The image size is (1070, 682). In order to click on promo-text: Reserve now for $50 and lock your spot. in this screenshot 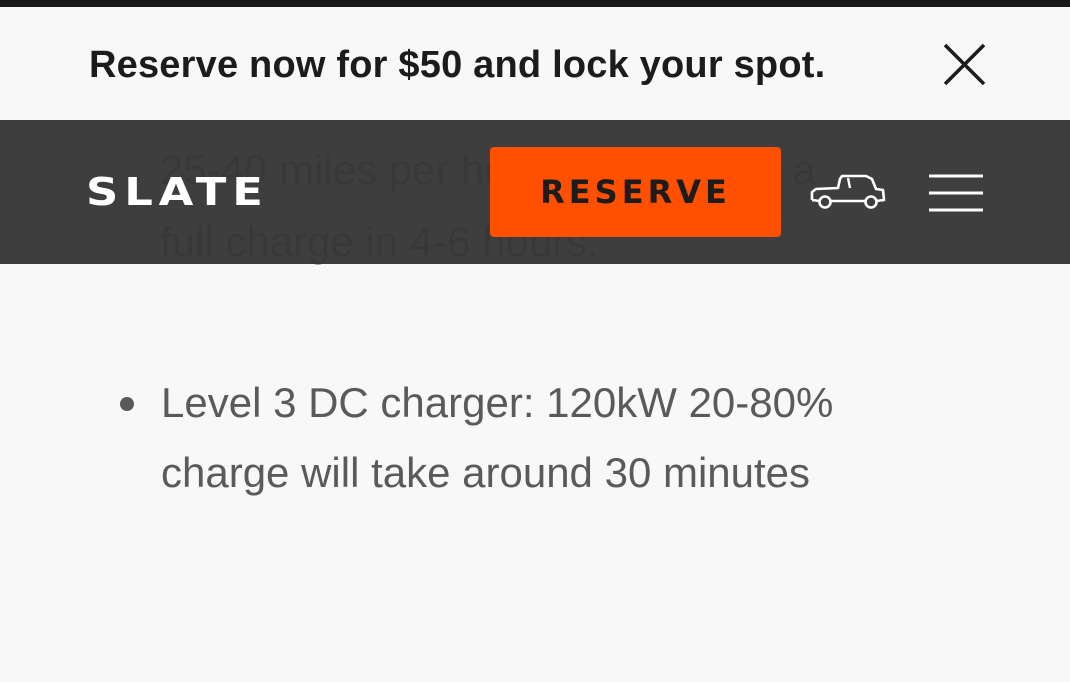, I will do `click(457, 65)`.